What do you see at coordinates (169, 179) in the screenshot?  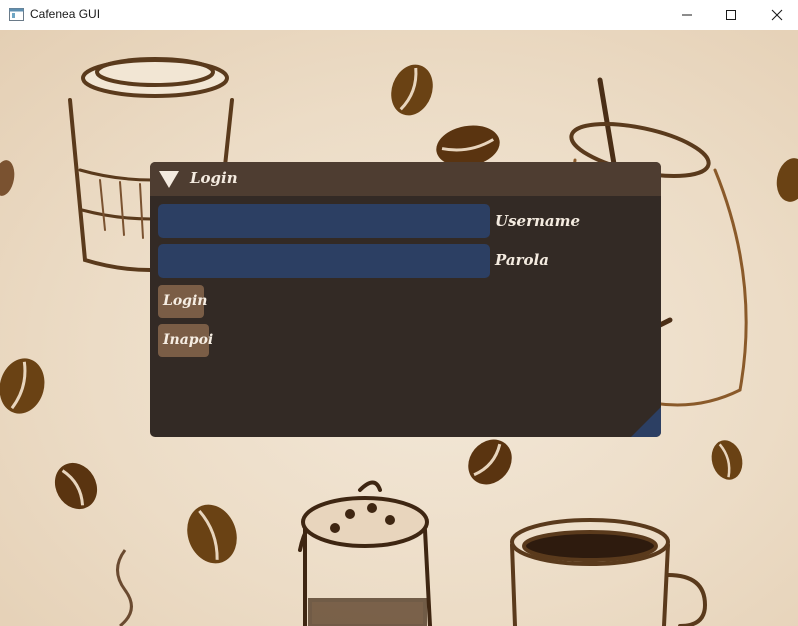 I see `triangle-down-icon` at bounding box center [169, 179].